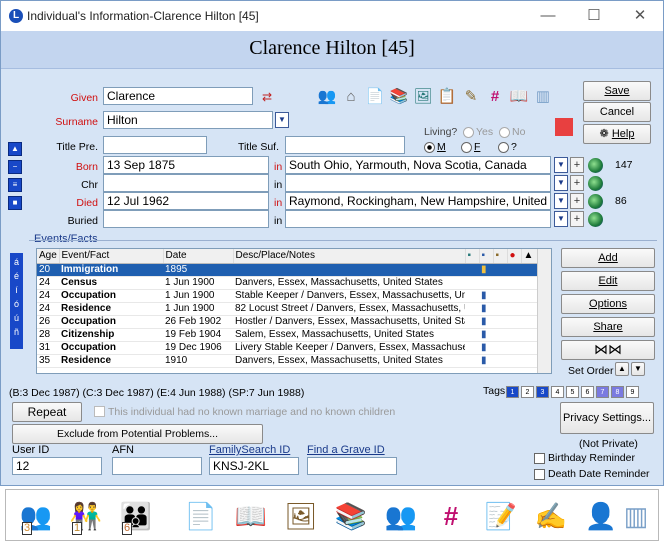  What do you see at coordinates (504, 132) in the screenshot?
I see `living-no-radio` at bounding box center [504, 132].